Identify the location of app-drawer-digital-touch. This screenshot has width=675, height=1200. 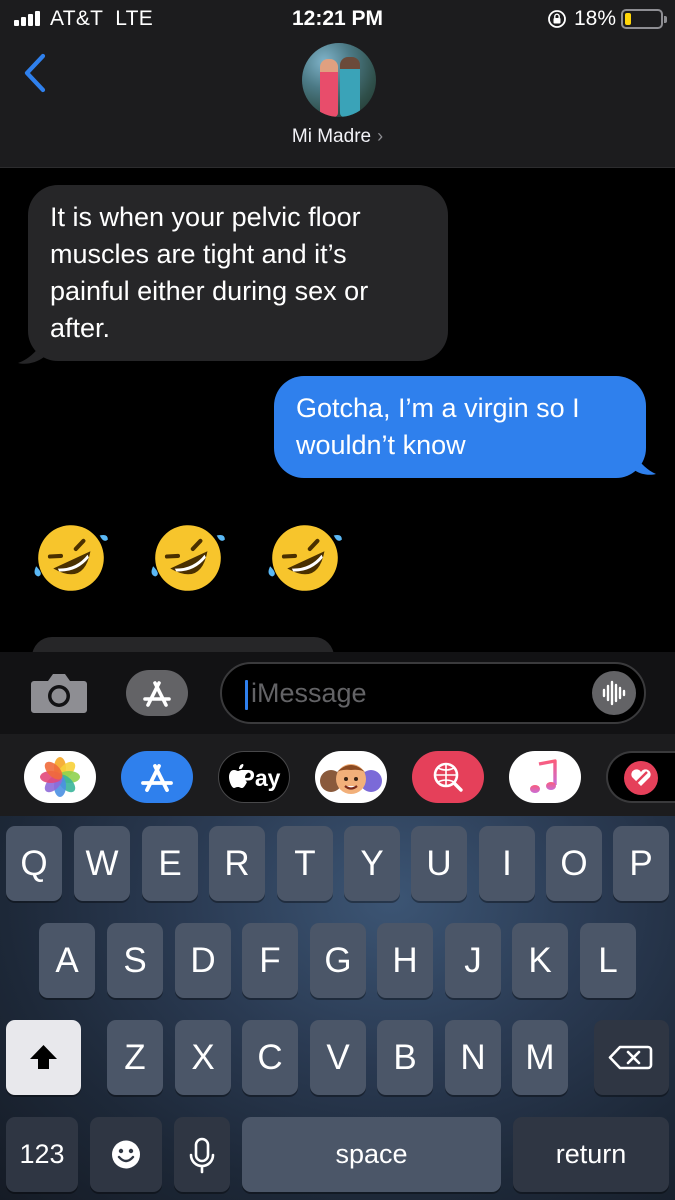
(640, 777).